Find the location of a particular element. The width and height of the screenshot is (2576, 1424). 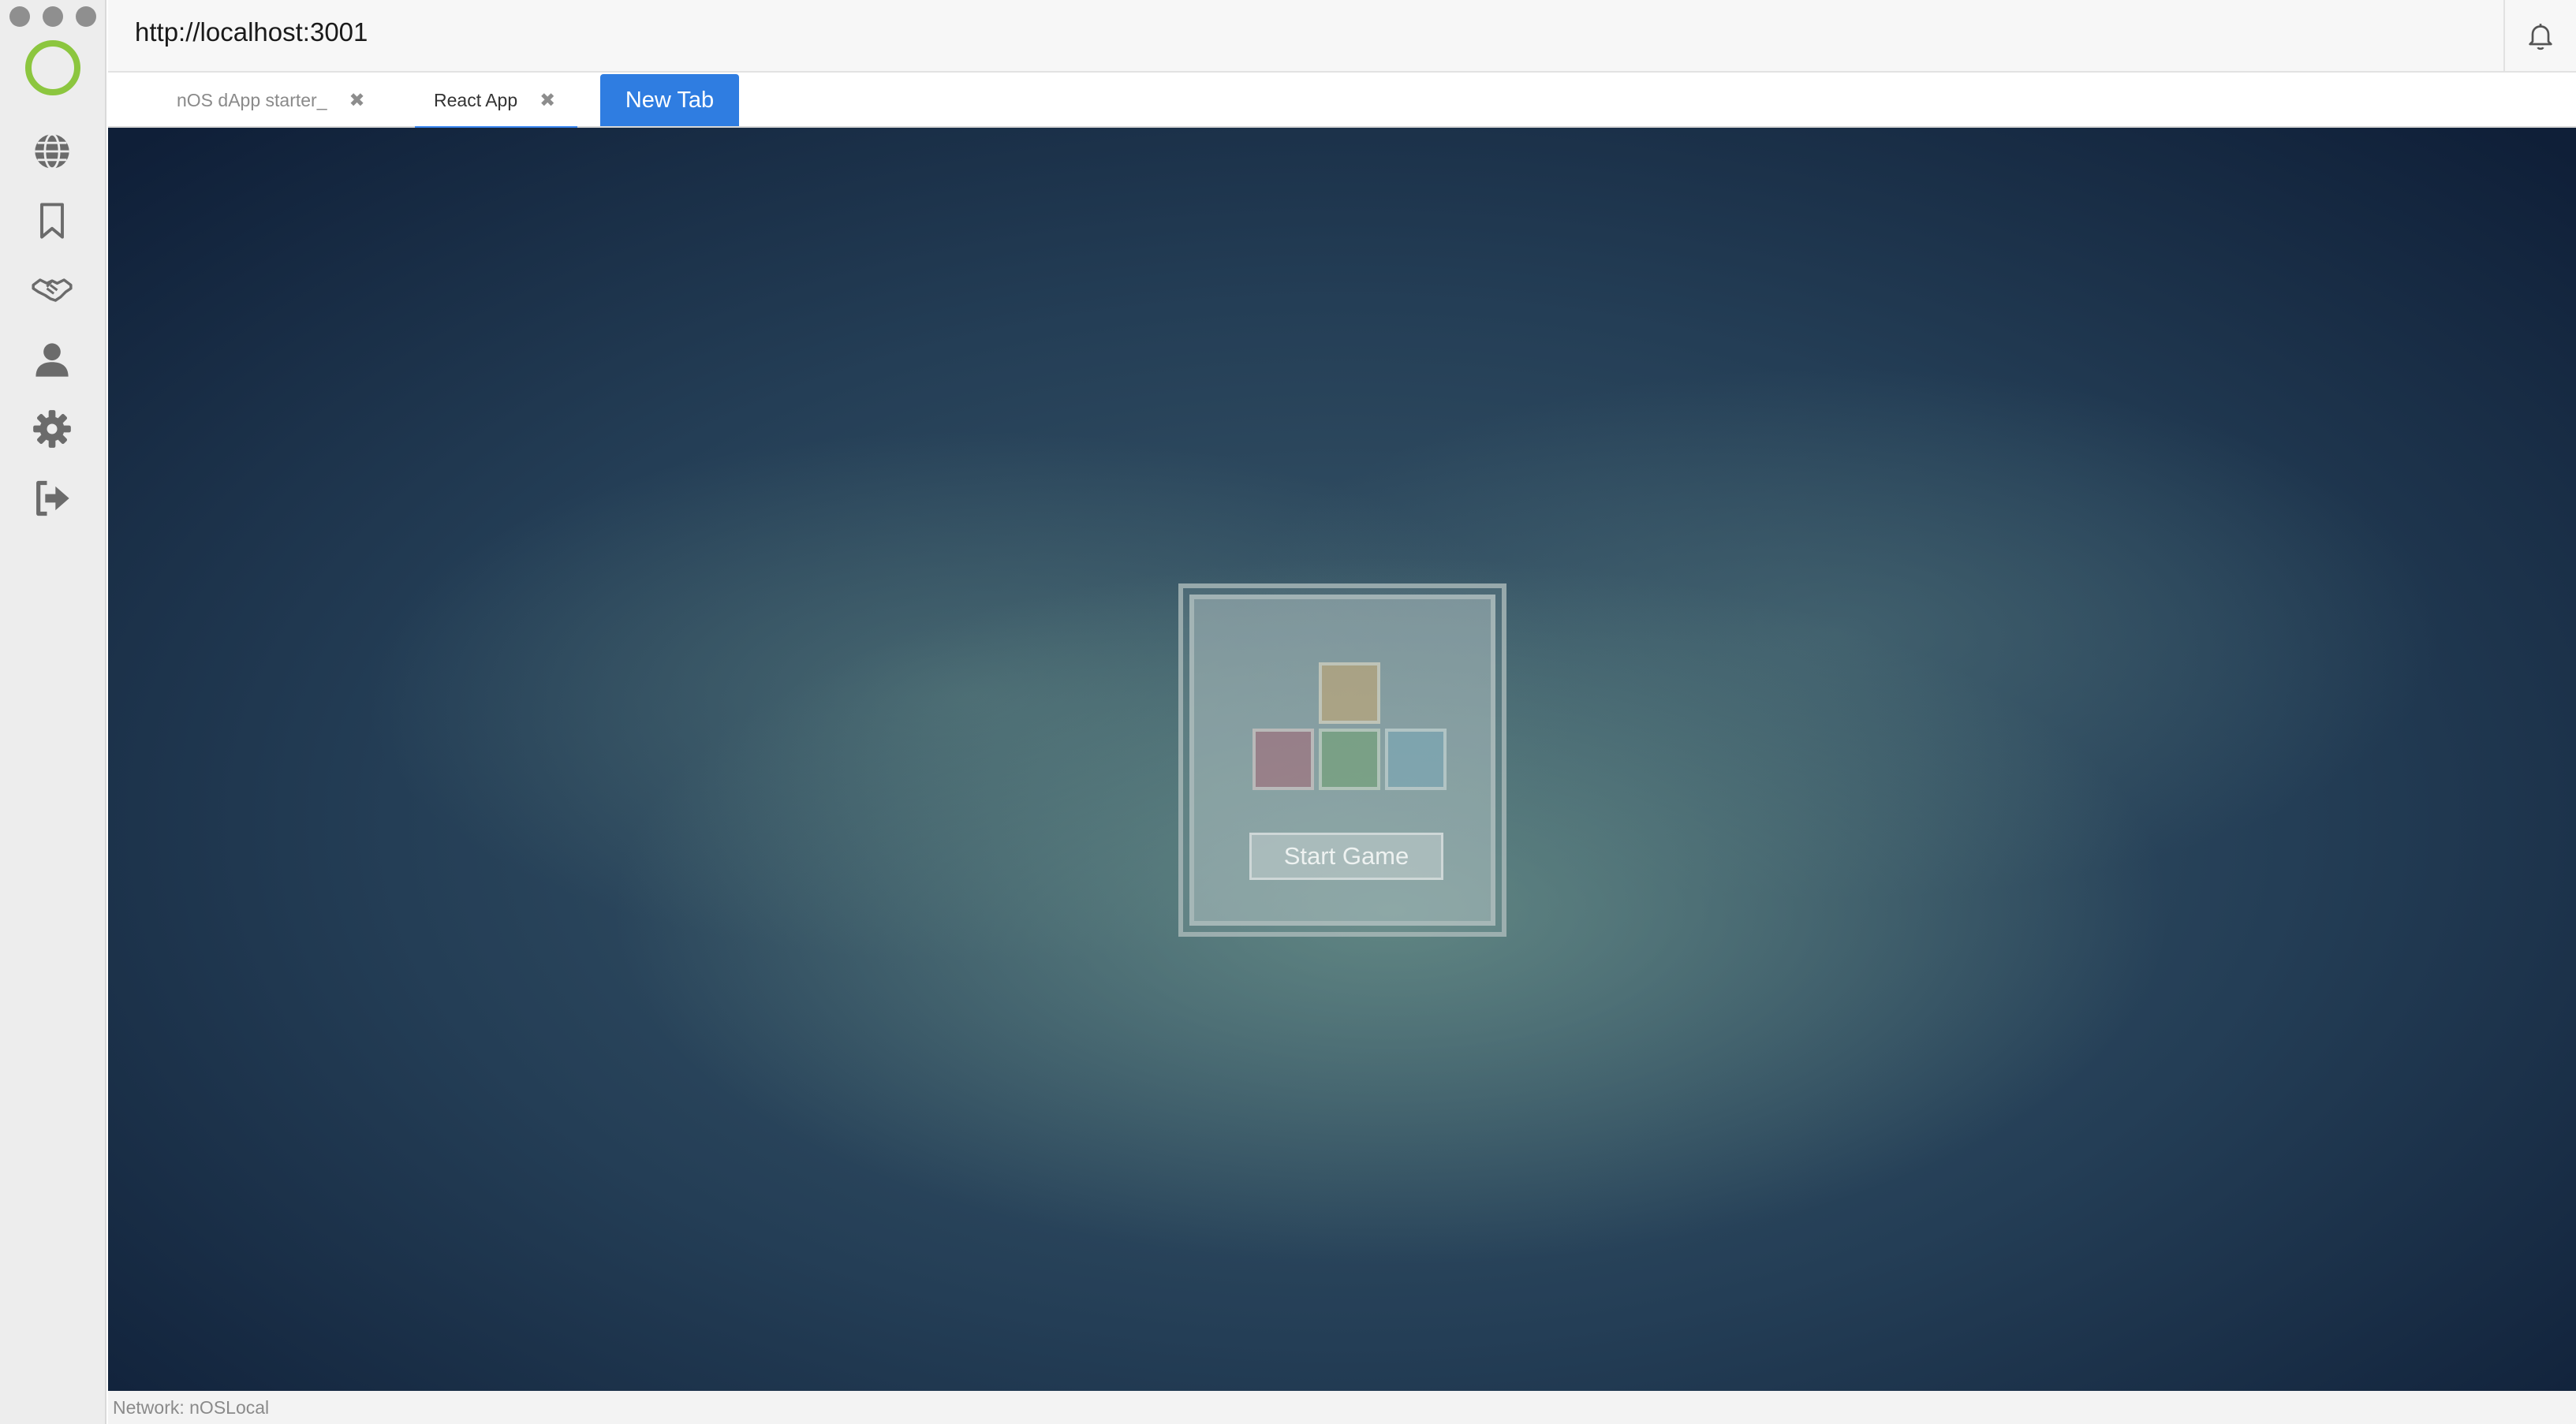

tab-strip: nOS dApp starter_ ✖ React App ✖ New Tab is located at coordinates (1342, 101).